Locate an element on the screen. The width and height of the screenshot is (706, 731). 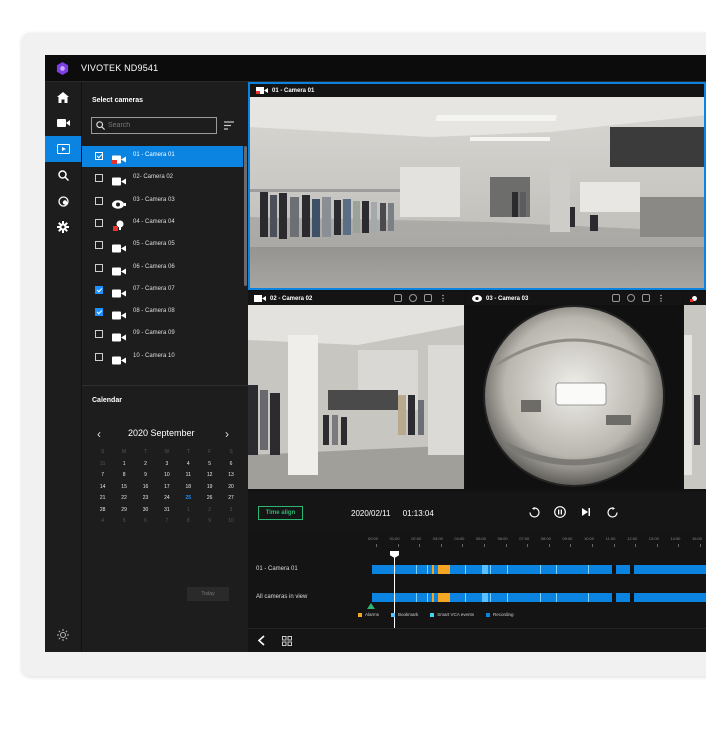
camera-list-item: 02- Camera 02 is located at coordinates (162, 178).